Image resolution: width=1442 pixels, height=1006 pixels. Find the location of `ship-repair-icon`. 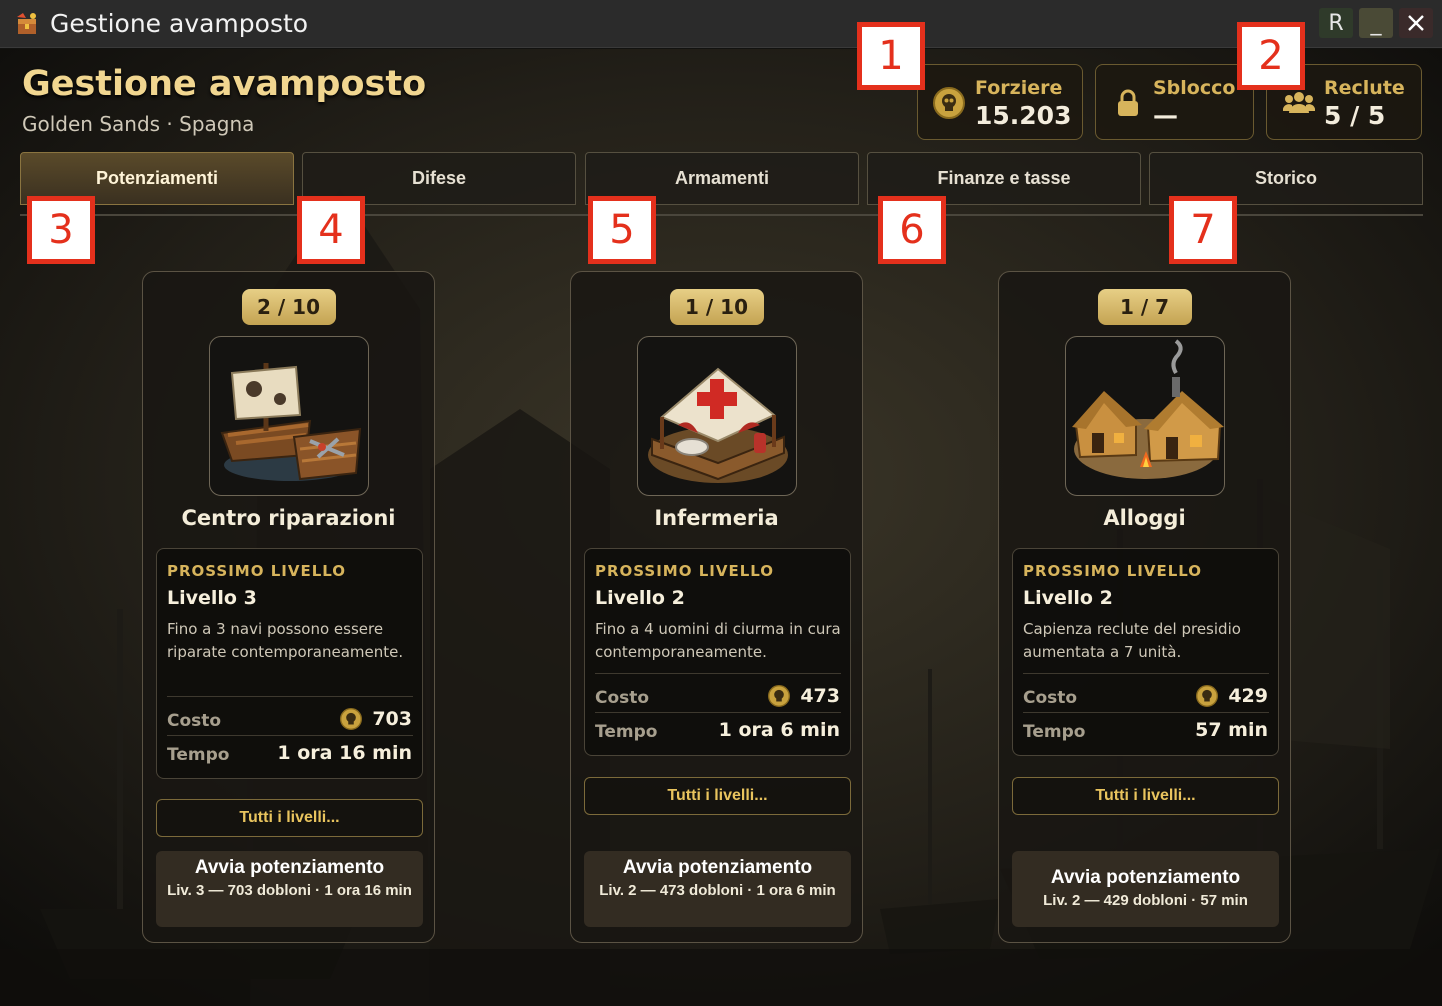

ship-repair-icon is located at coordinates (288, 416).